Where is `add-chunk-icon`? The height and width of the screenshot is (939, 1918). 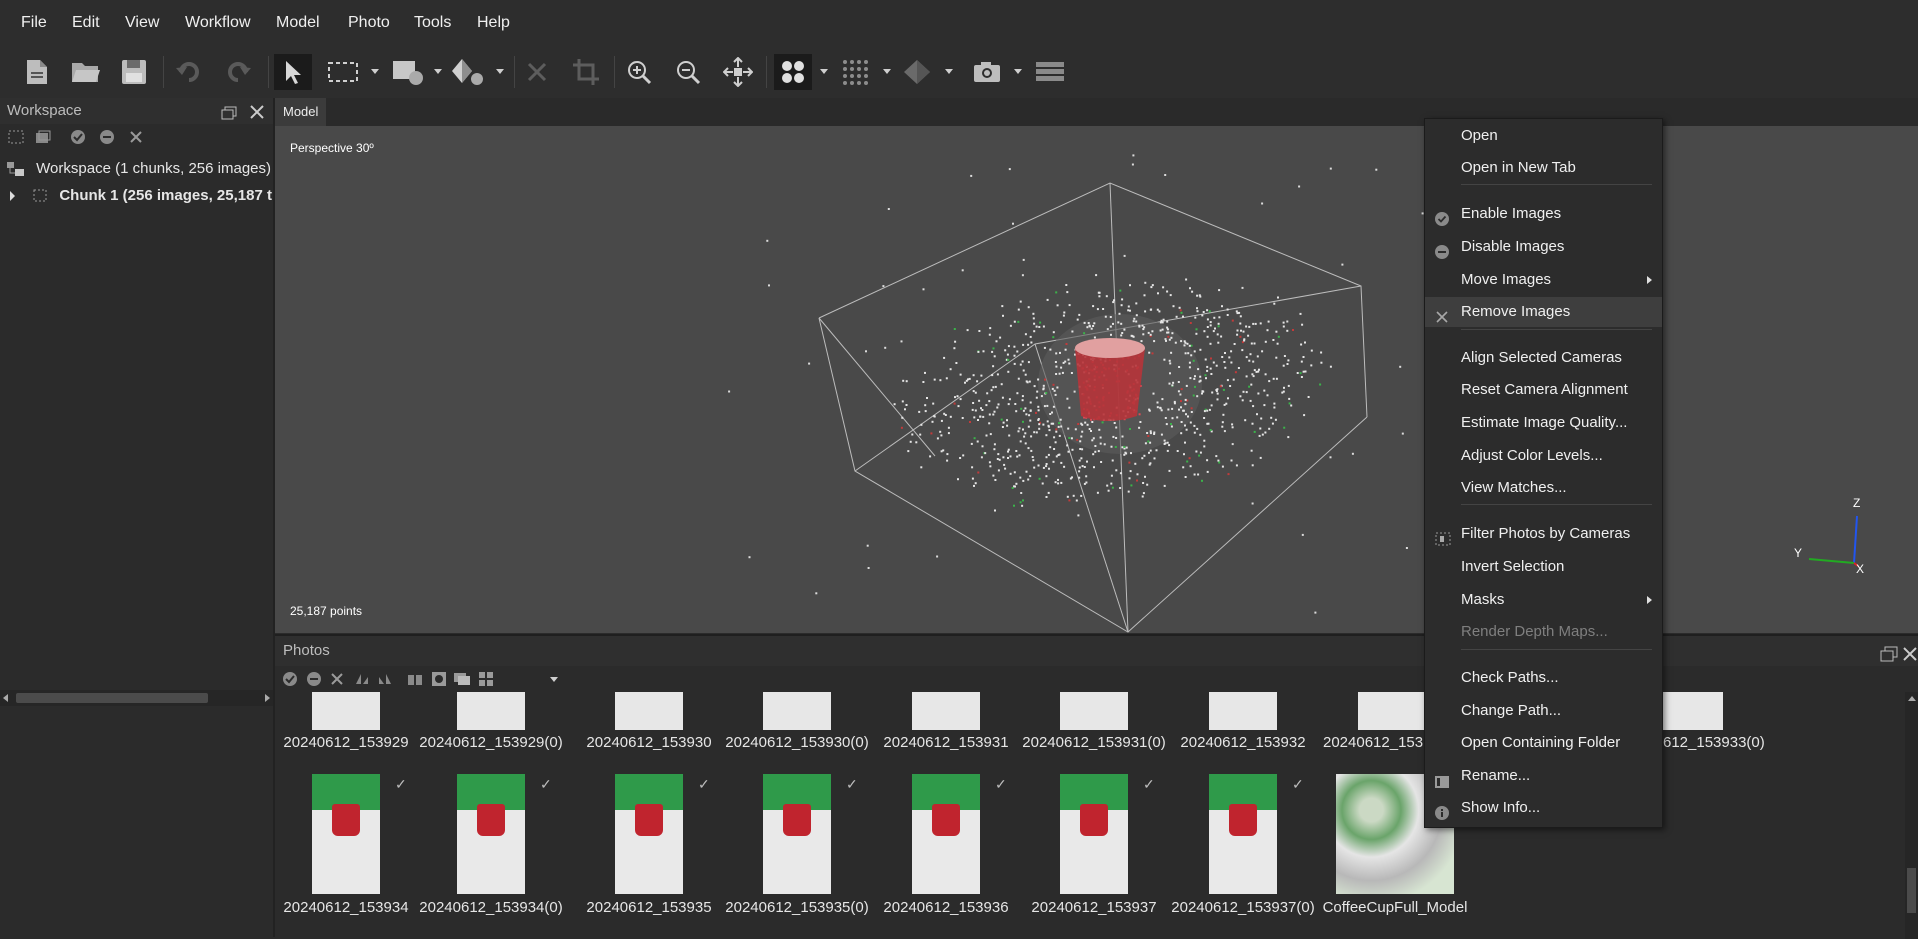
add-chunk-icon is located at coordinates (16, 137).